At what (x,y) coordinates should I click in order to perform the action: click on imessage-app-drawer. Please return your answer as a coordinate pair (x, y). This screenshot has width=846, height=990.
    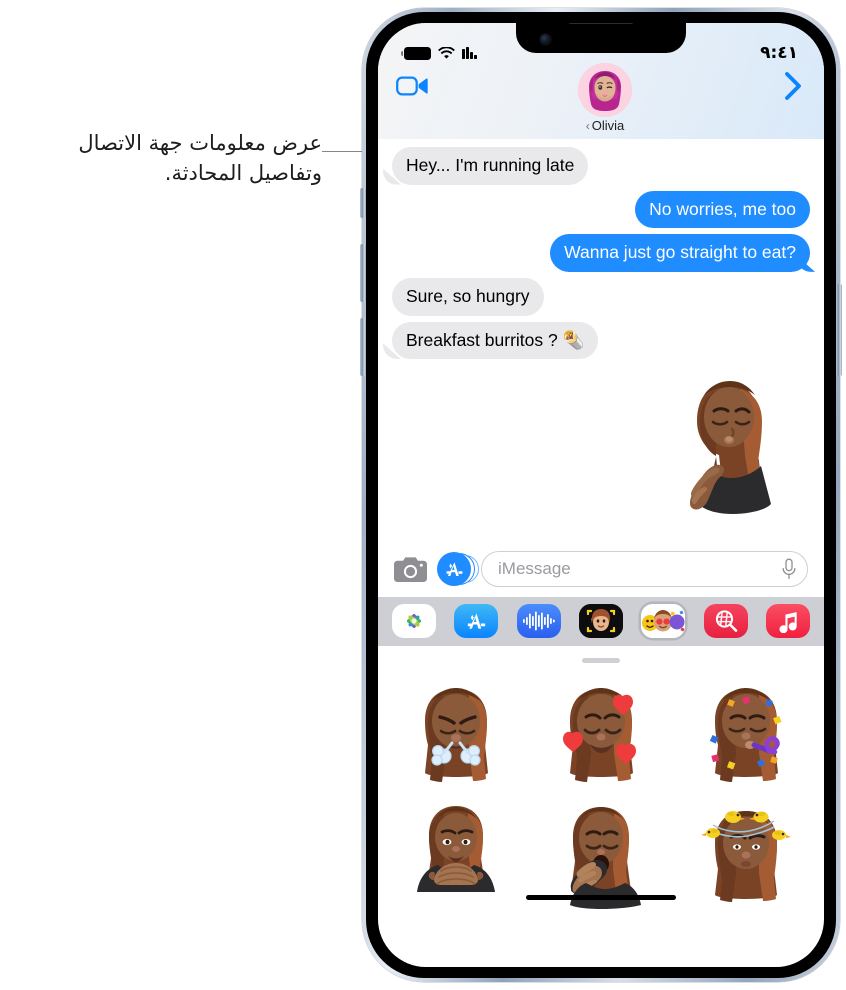
    Looking at the image, I should click on (601, 621).